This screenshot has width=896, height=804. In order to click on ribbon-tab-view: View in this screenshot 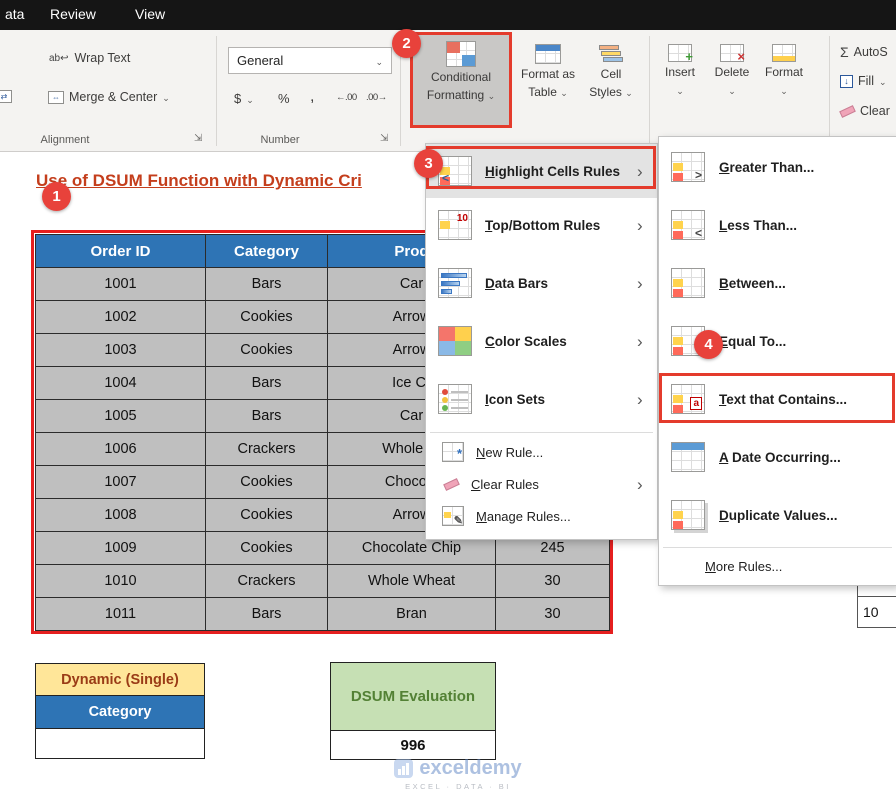, I will do `click(150, 14)`.